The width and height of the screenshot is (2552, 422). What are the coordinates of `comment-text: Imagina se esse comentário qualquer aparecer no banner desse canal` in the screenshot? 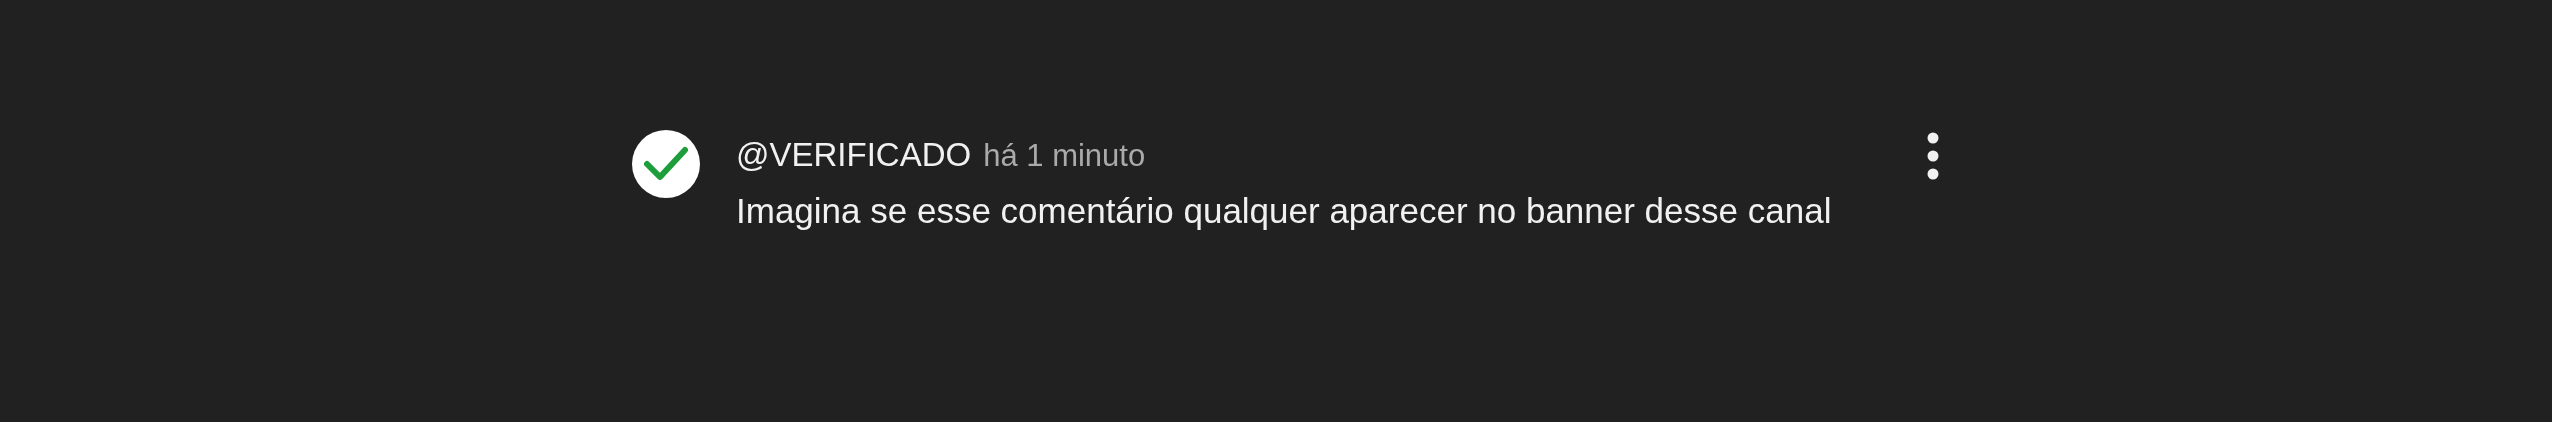 It's located at (1284, 210).